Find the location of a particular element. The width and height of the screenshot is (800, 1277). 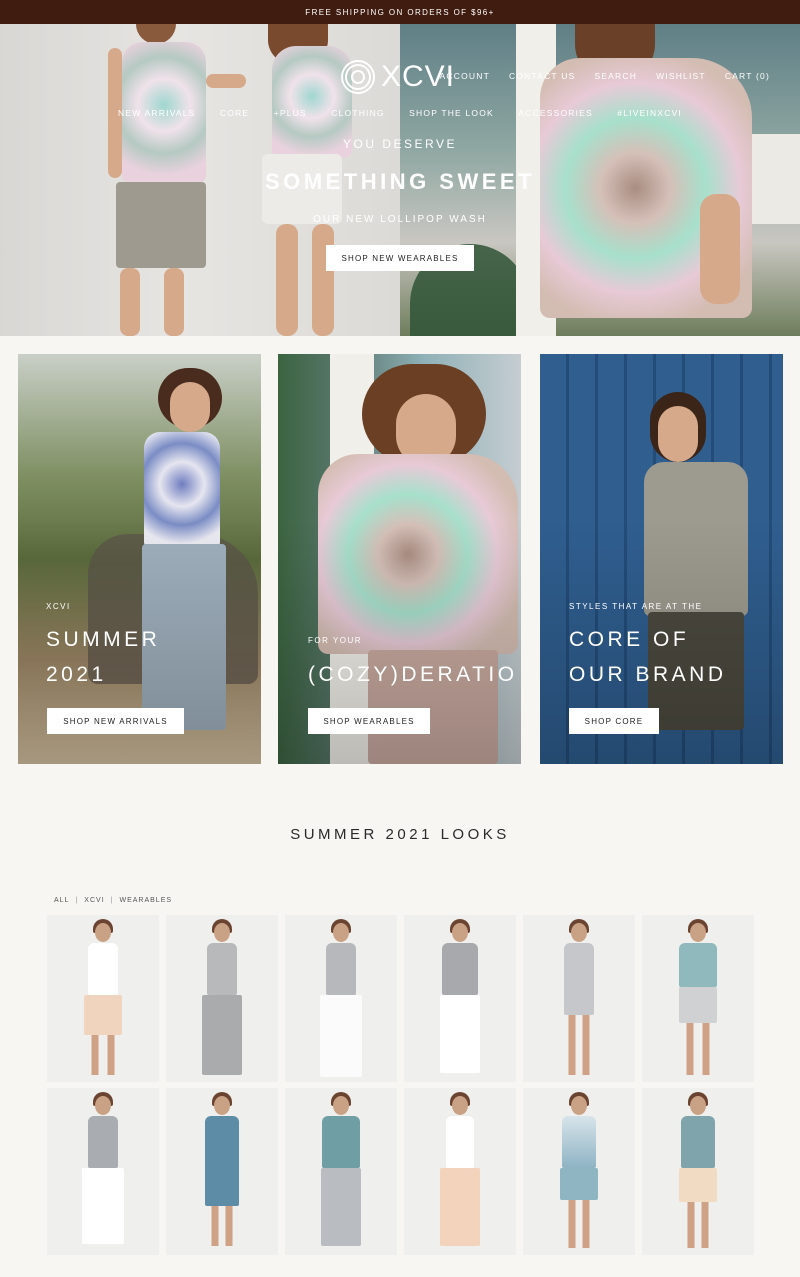

promo-title-line1: SUMMER is located at coordinates (103, 639).